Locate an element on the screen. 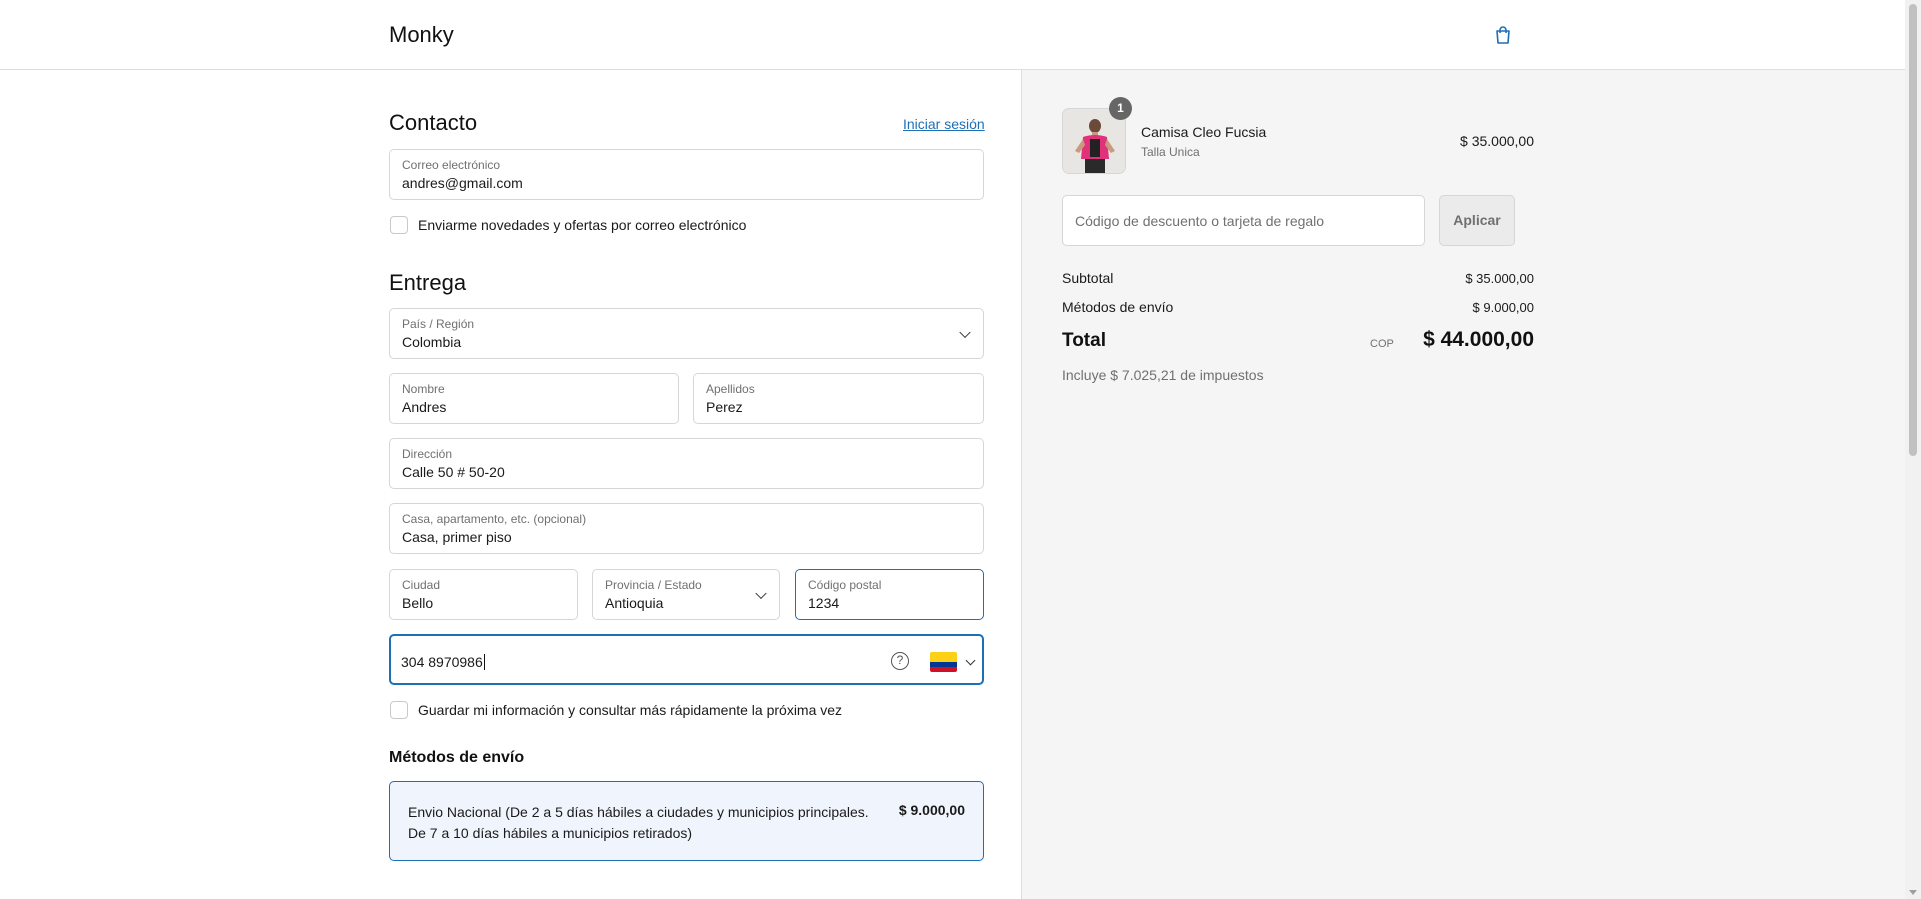 The width and height of the screenshot is (1921, 899). state-select: Provincia / Estado Antioquia is located at coordinates (686, 594).